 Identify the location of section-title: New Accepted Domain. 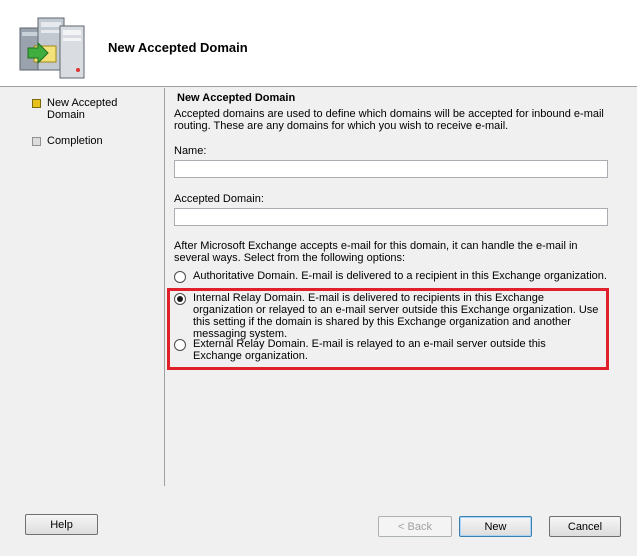
(236, 98).